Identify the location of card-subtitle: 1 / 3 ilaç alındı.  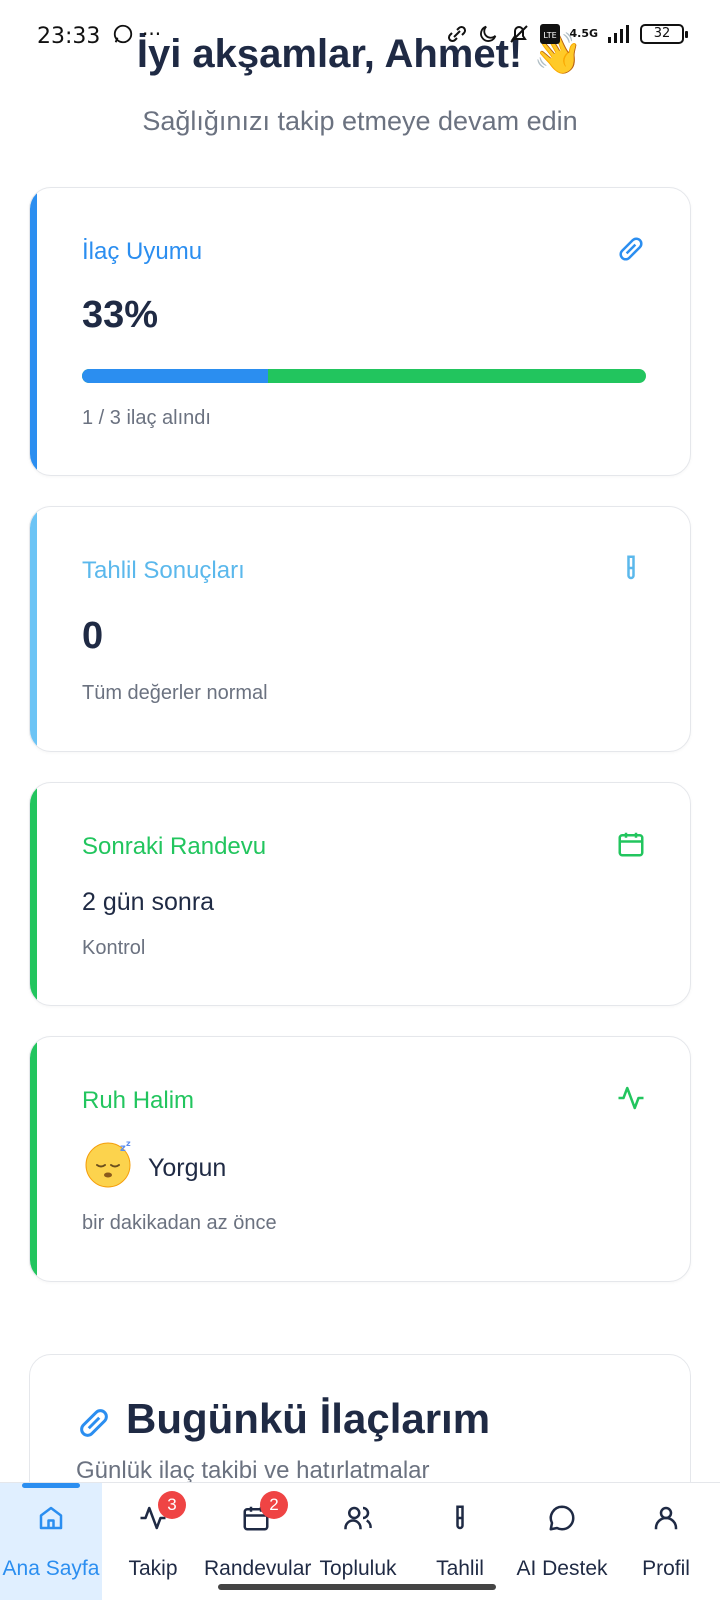
(146, 418).